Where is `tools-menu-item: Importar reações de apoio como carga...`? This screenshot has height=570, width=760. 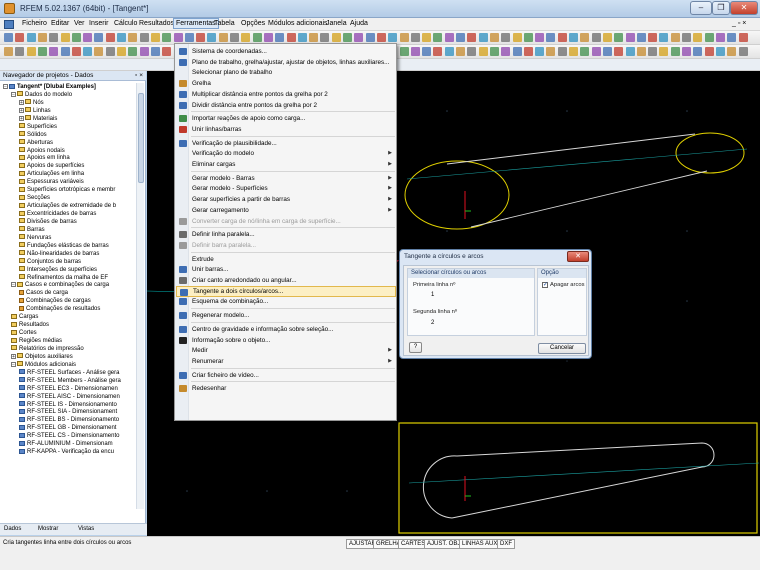 tools-menu-item: Importar reações de apoio como carga... is located at coordinates (286, 118).